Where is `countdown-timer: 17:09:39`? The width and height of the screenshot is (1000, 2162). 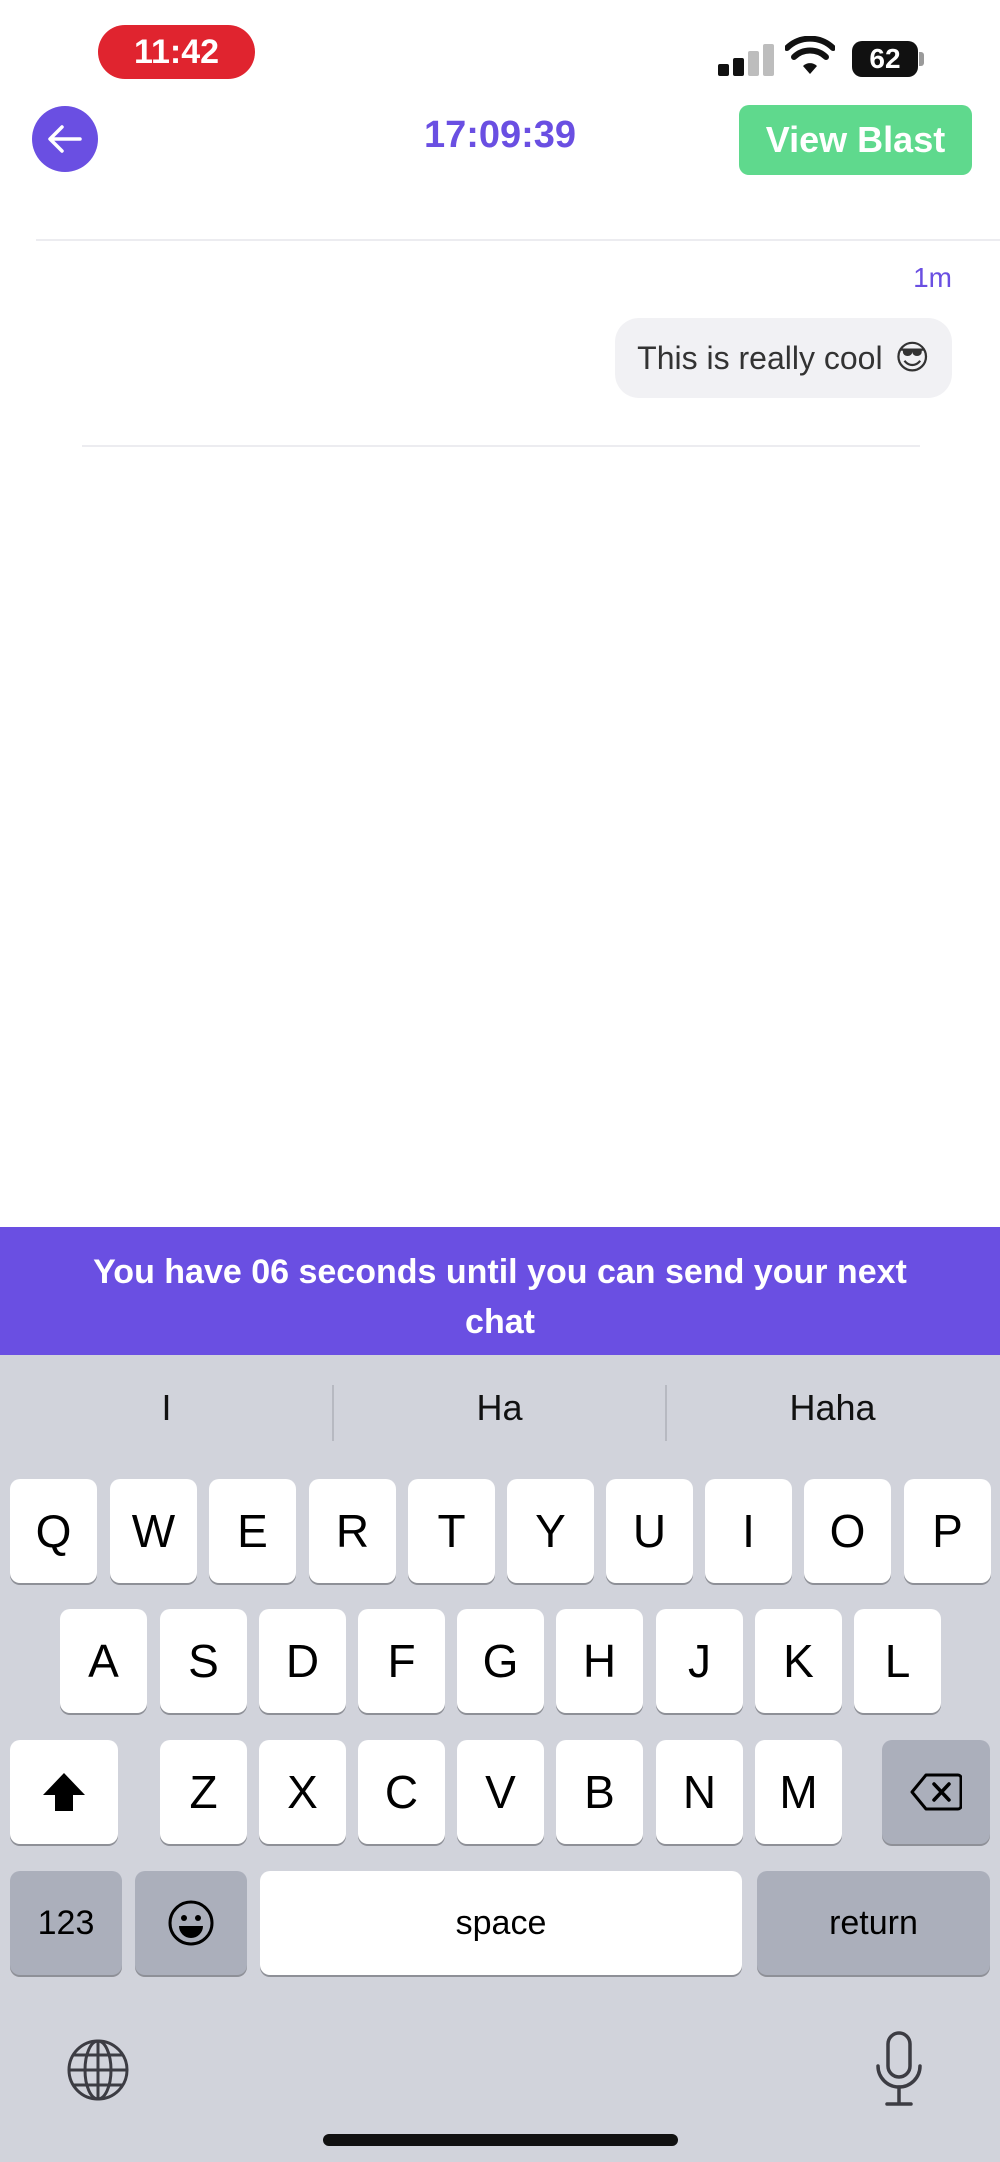
countdown-timer: 17:09:39 is located at coordinates (500, 135).